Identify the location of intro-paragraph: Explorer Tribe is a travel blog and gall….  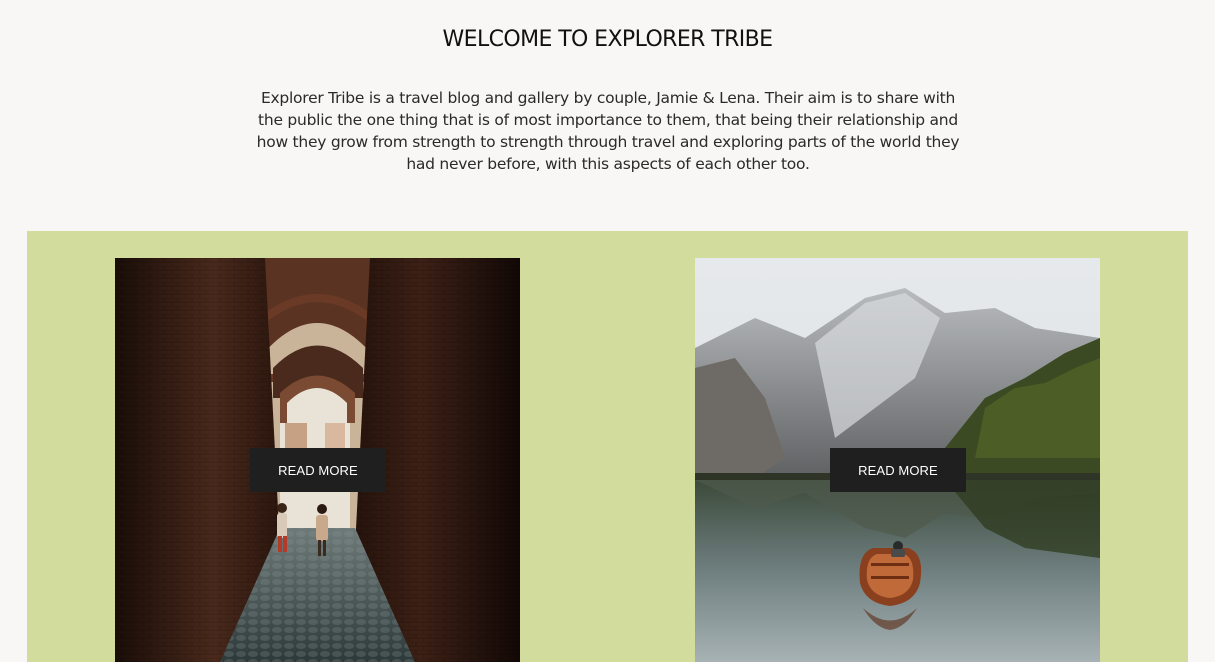
(608, 131).